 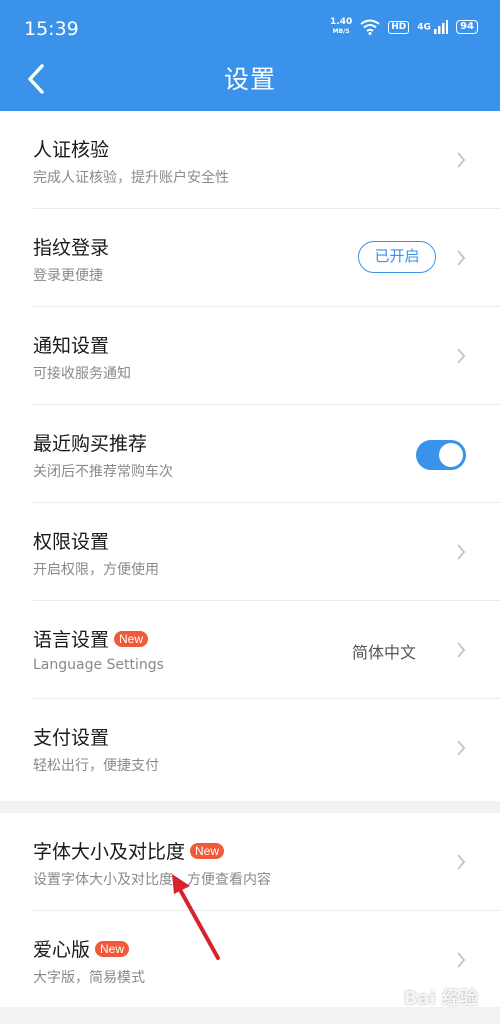 I want to click on setting-title: 字体大小及对比度, so click(x=109, y=852).